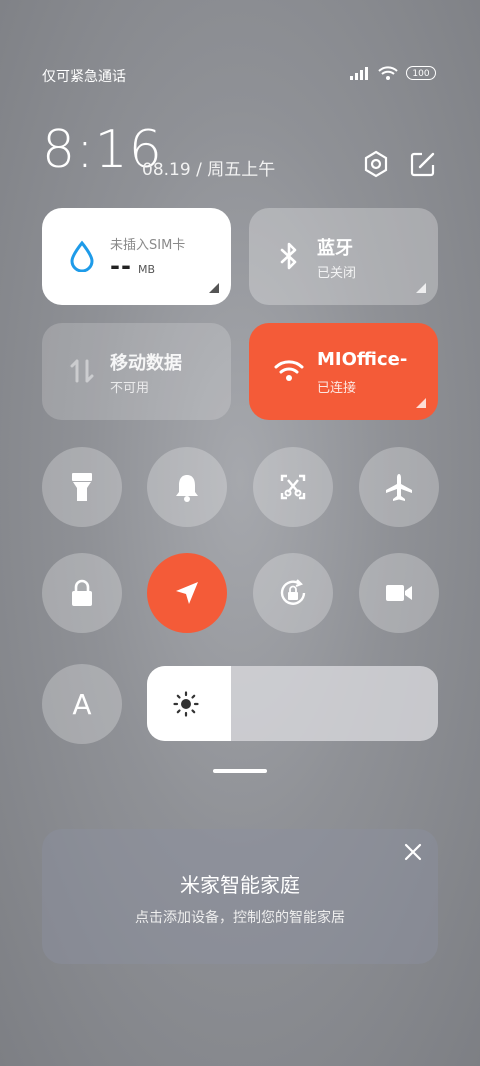 The height and width of the screenshot is (1066, 480). What do you see at coordinates (121, 266) in the screenshot?
I see `data-usage-value: --` at bounding box center [121, 266].